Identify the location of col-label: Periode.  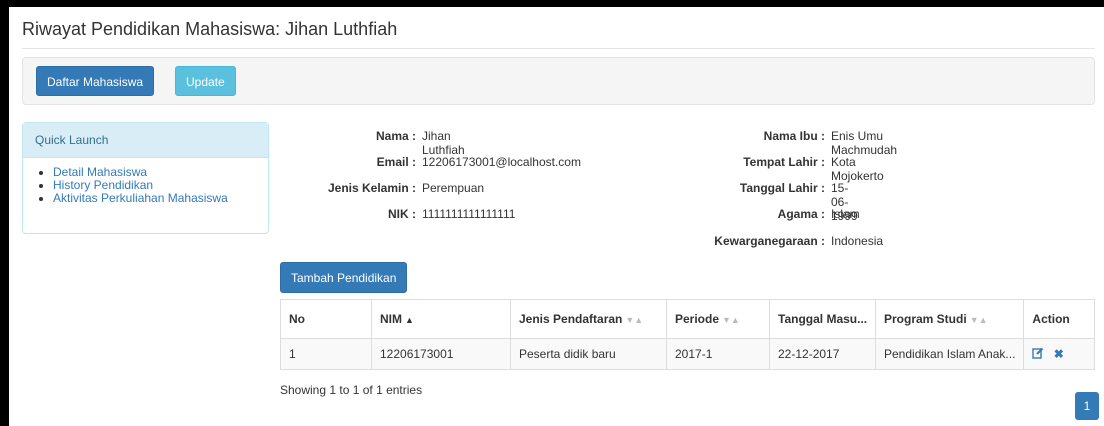
(697, 319).